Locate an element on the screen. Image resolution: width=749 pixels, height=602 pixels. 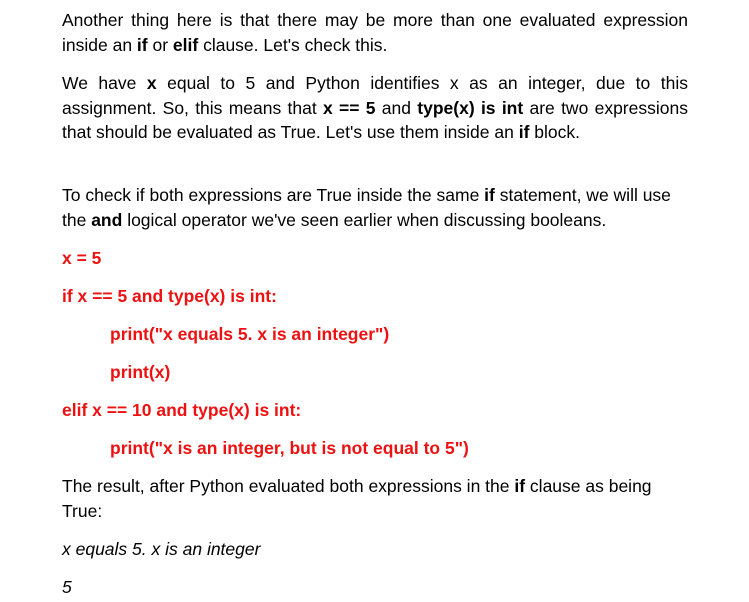
text: and is located at coordinates (396, 107).